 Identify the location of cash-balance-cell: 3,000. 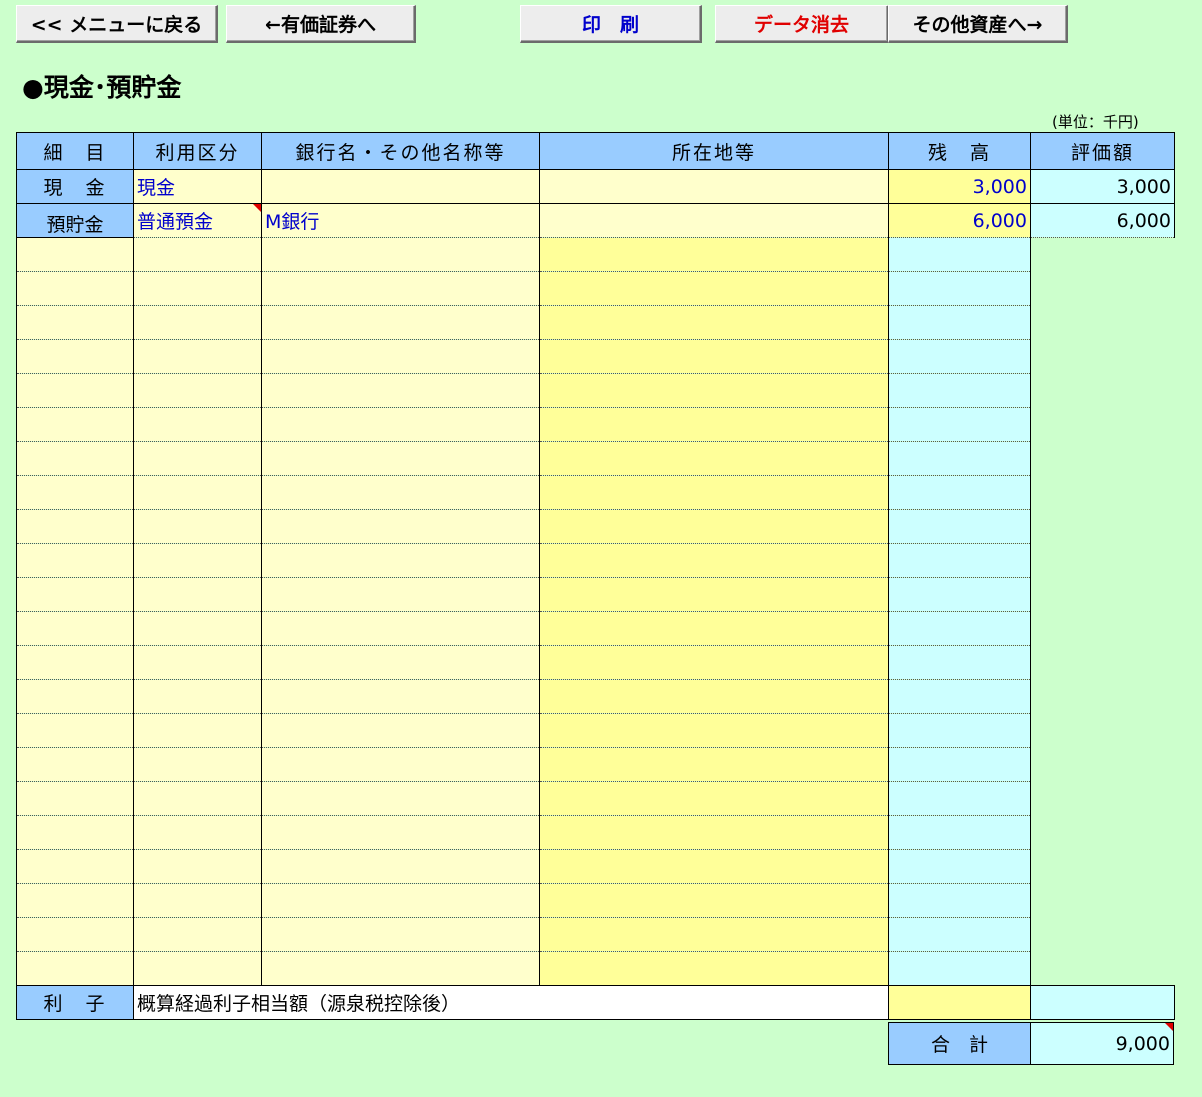
(959, 186).